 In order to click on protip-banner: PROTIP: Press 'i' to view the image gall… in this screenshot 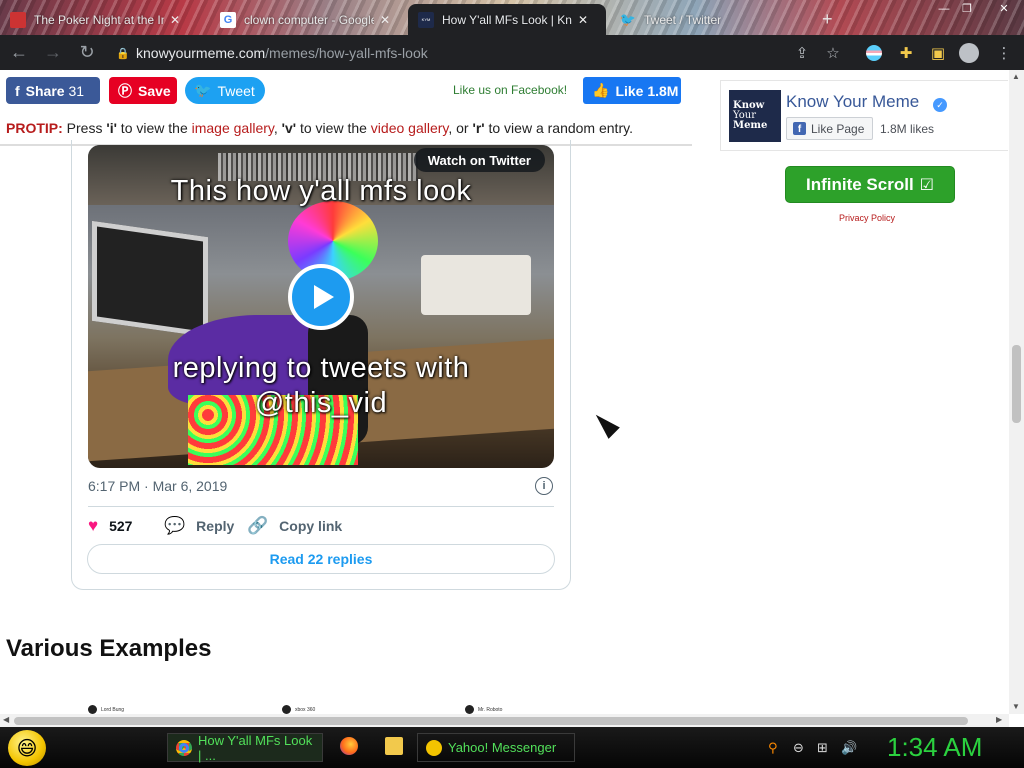, I will do `click(319, 128)`.